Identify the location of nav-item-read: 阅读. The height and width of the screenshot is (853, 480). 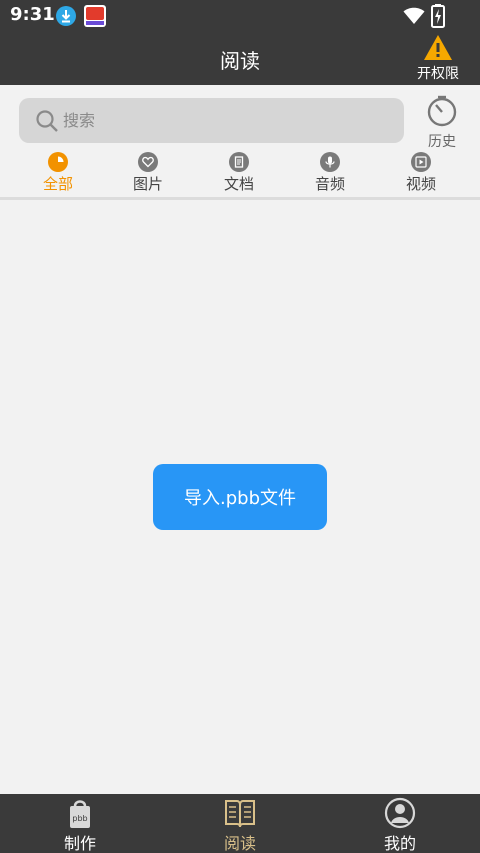
(240, 823).